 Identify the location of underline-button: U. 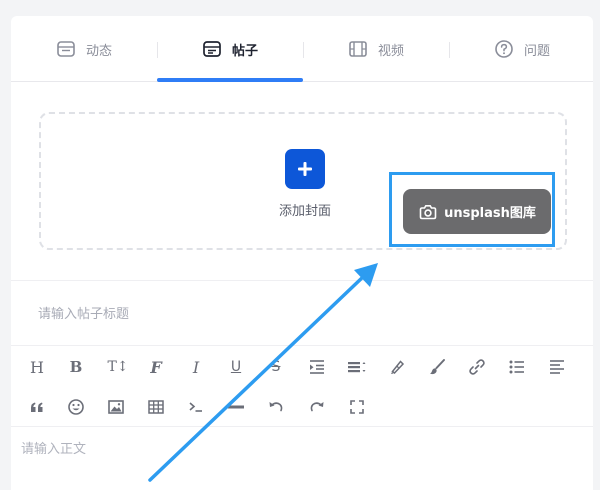
(236, 367).